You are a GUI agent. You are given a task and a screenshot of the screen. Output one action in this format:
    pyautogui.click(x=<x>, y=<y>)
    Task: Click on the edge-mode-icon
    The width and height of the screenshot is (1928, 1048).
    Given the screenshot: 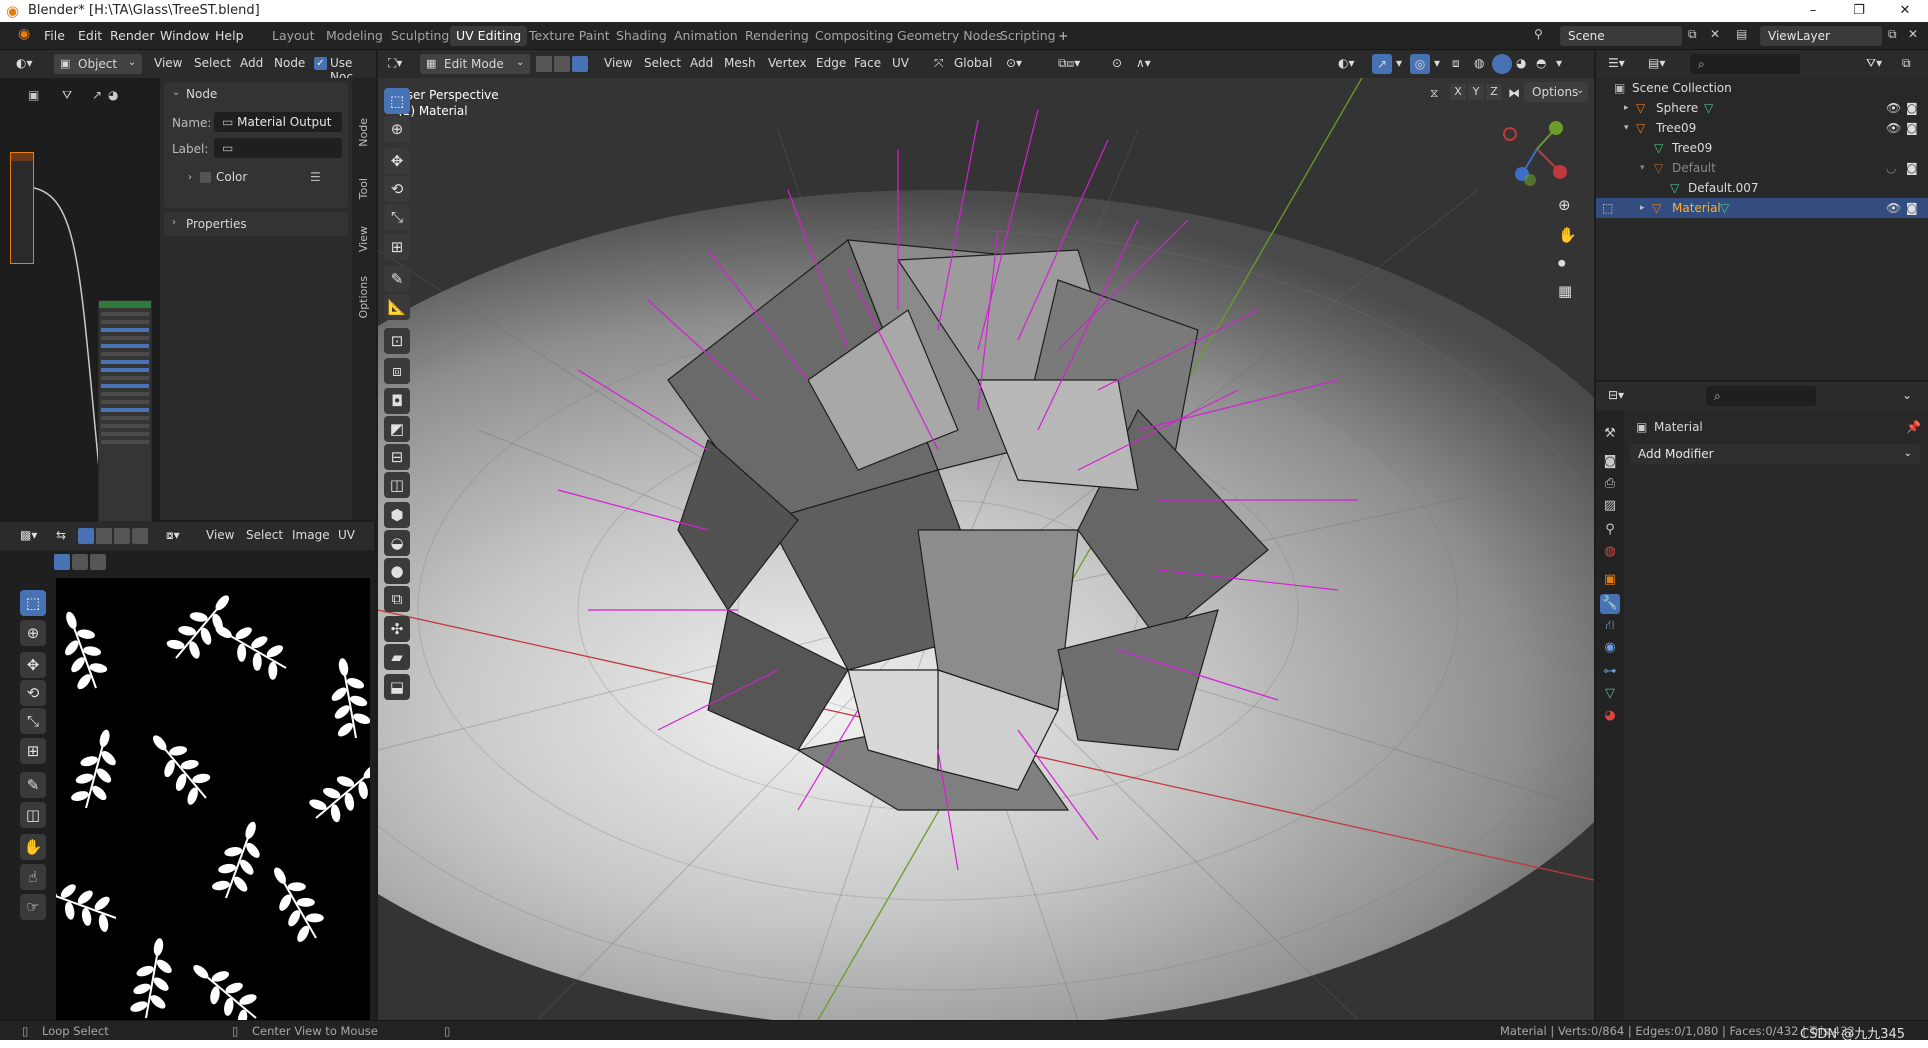 What is the action you would take?
    pyautogui.click(x=562, y=64)
    